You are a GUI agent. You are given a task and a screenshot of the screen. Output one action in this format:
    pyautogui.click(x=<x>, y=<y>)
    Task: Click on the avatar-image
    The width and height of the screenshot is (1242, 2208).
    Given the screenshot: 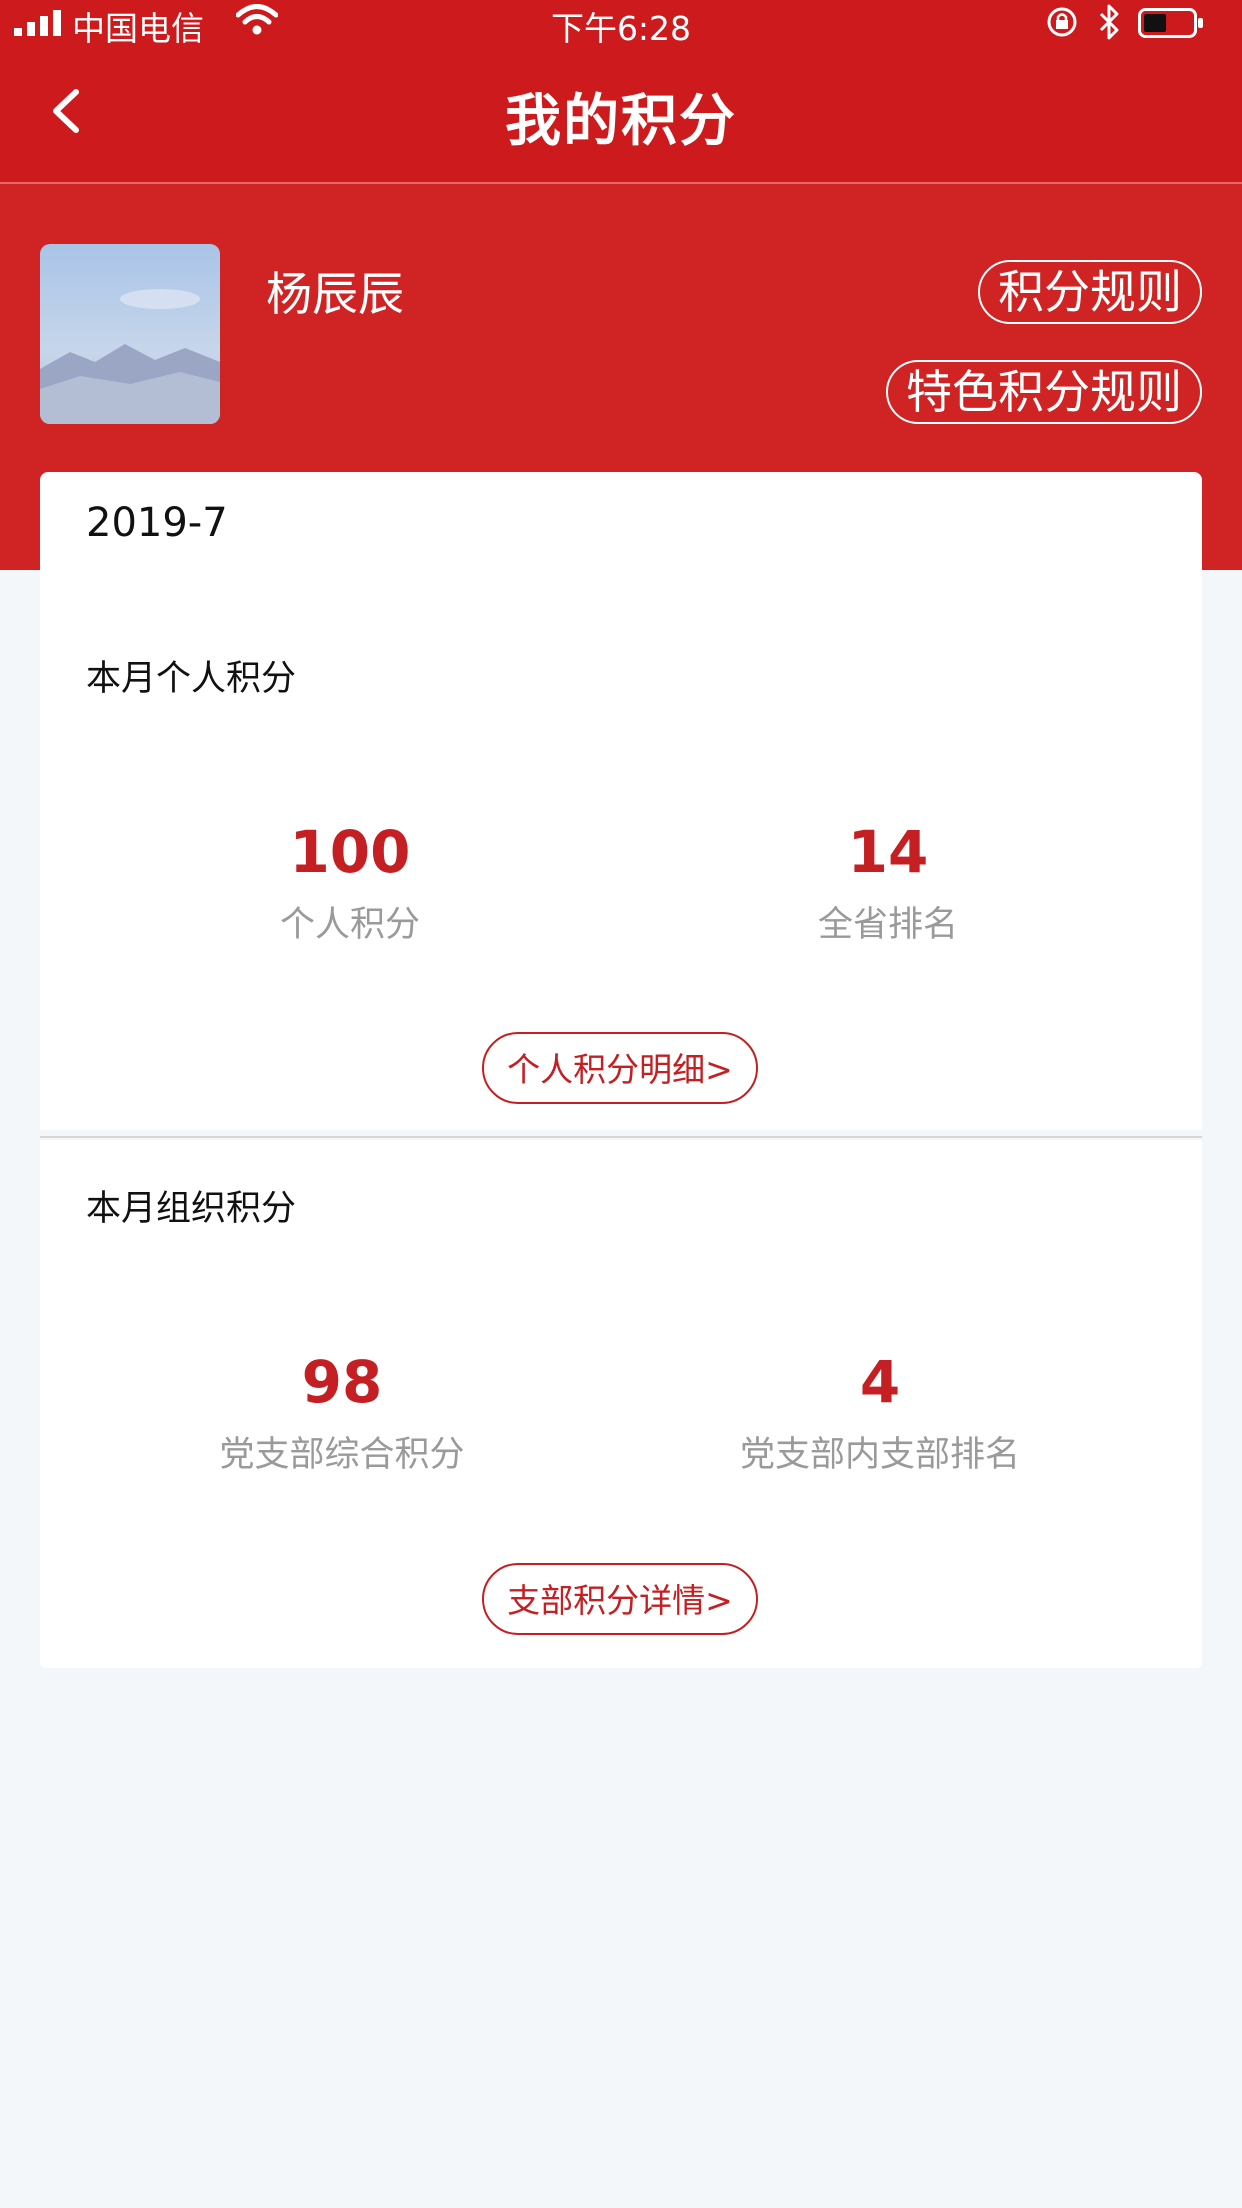 What is the action you would take?
    pyautogui.click(x=130, y=334)
    